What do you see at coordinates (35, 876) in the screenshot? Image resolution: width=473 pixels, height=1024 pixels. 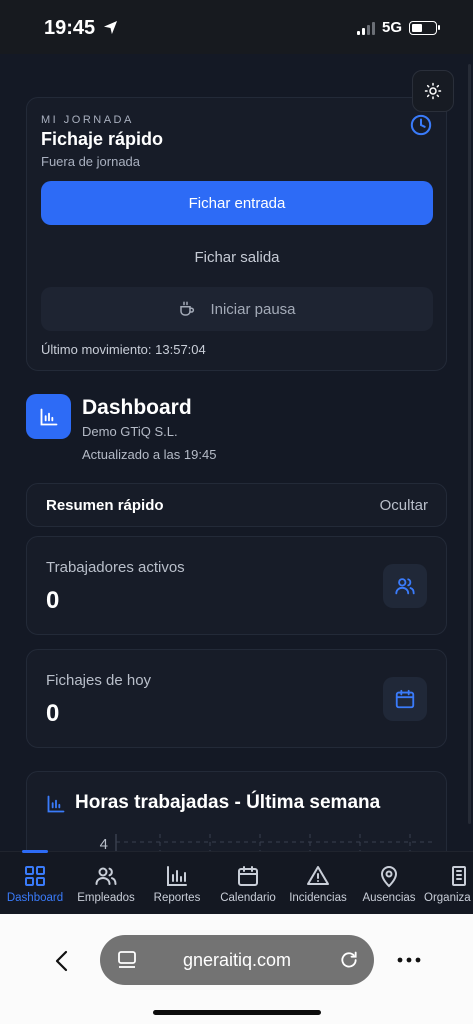 I see `grid-icon` at bounding box center [35, 876].